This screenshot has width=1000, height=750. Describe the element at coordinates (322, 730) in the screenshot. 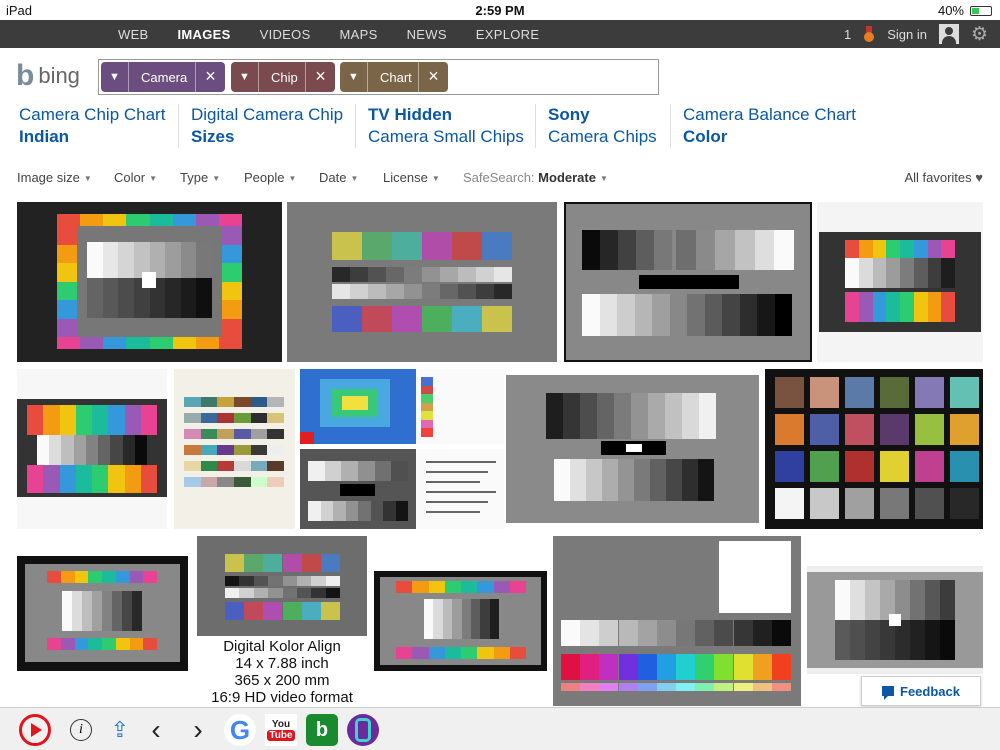

I see `bing-app-icon: b` at that location.